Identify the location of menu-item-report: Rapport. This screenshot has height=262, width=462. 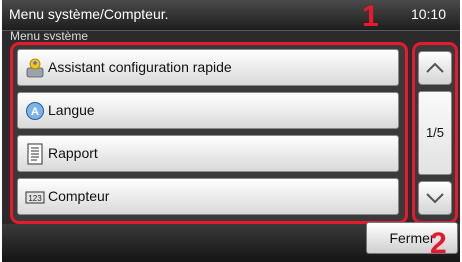
(208, 153).